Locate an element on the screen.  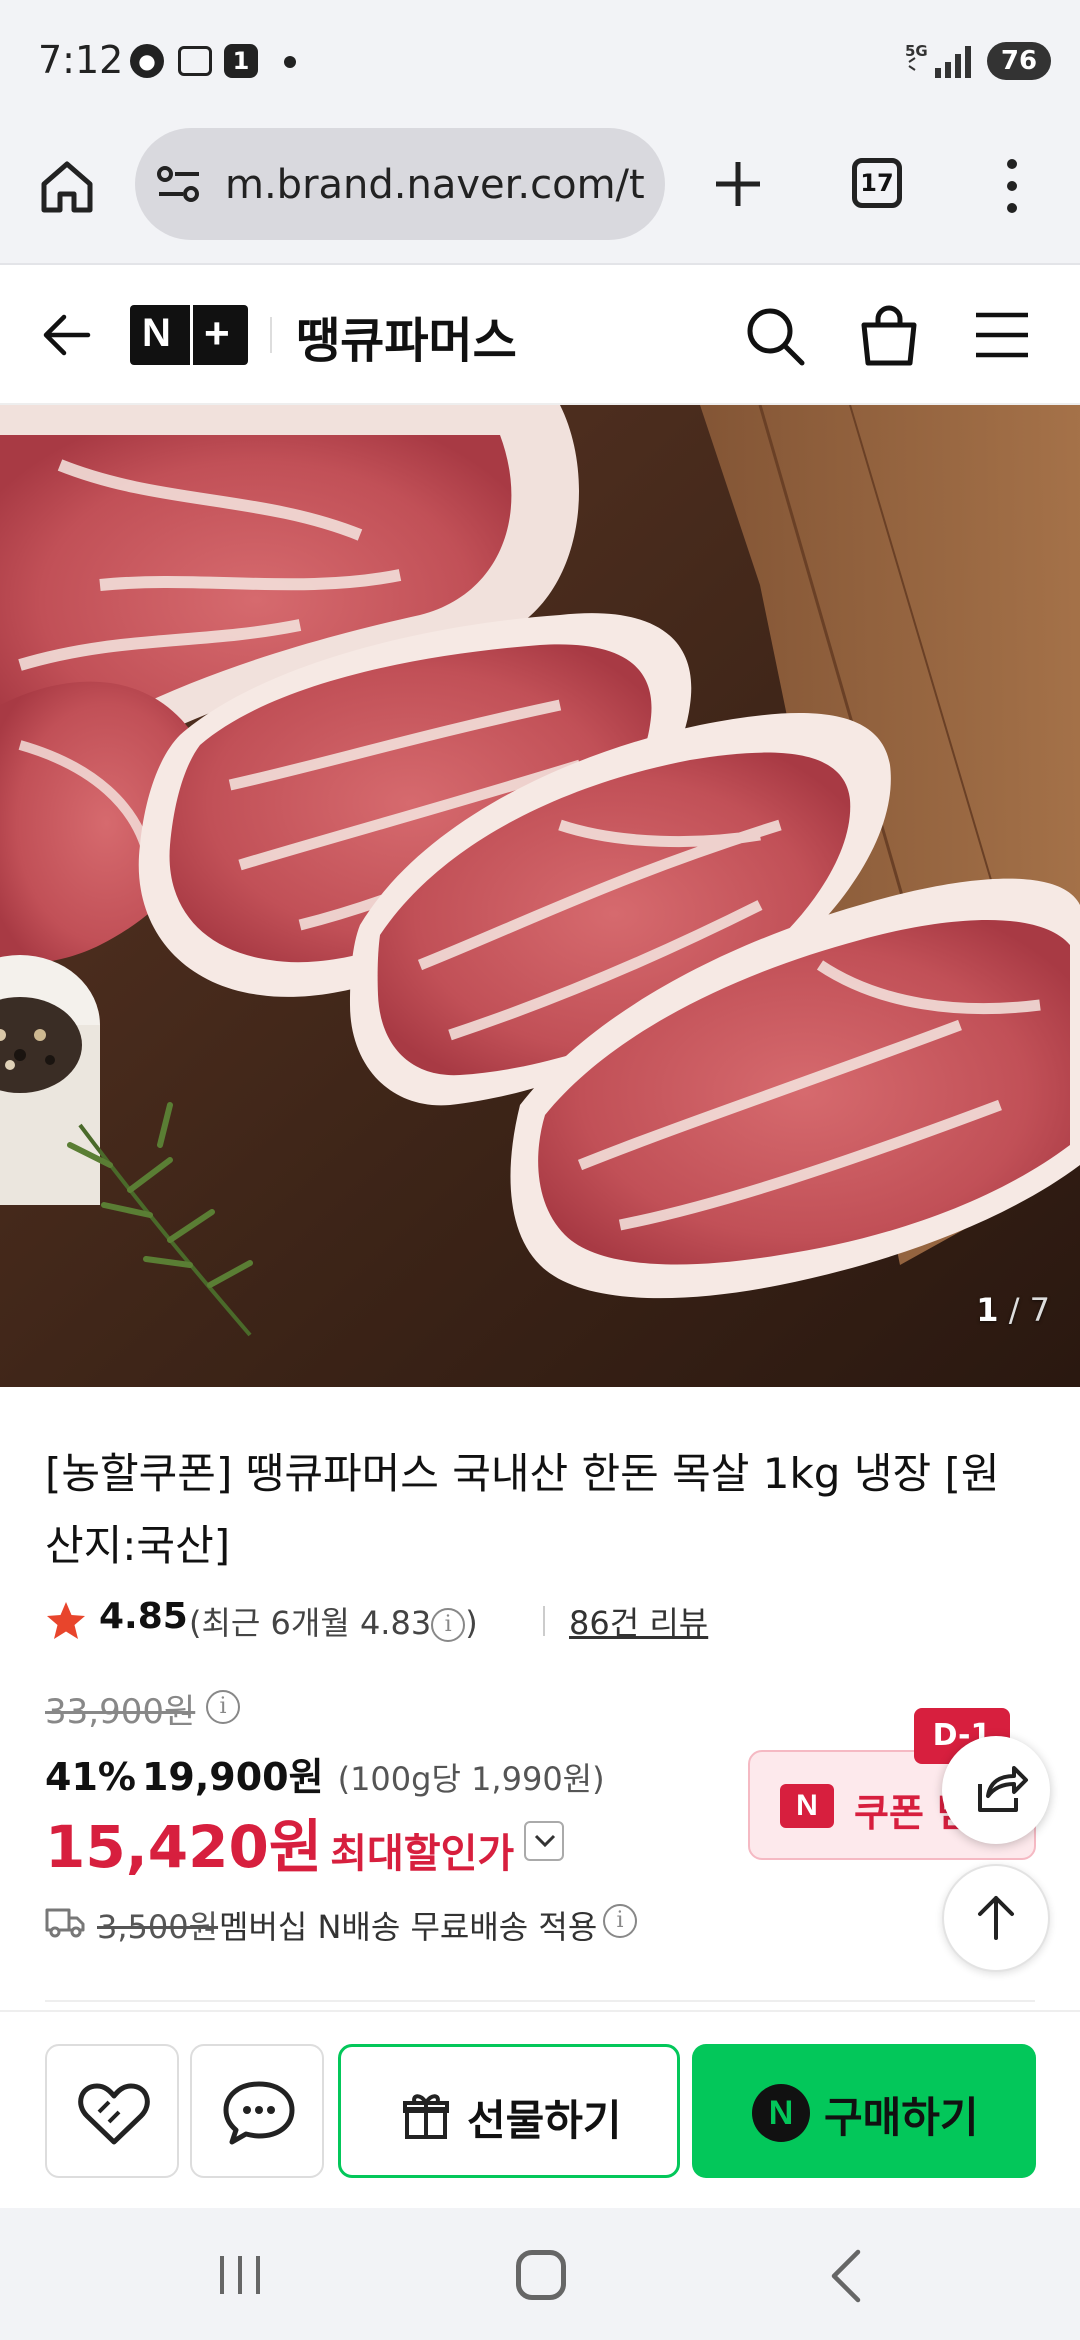
max-discount-expand-button is located at coordinates (544, 1841).